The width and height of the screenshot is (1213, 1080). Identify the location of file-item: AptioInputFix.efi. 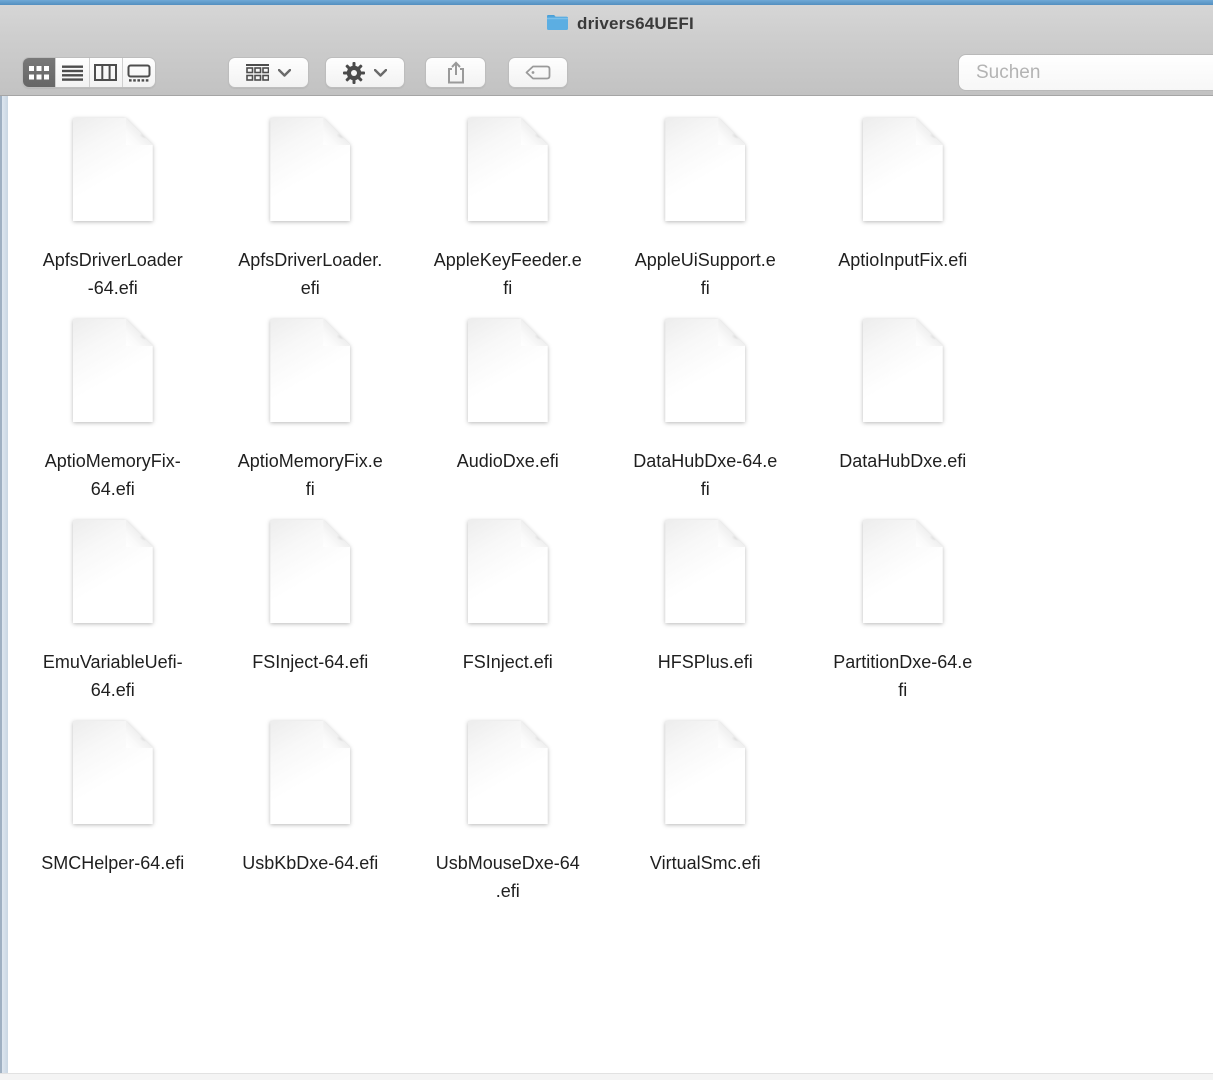
(903, 196).